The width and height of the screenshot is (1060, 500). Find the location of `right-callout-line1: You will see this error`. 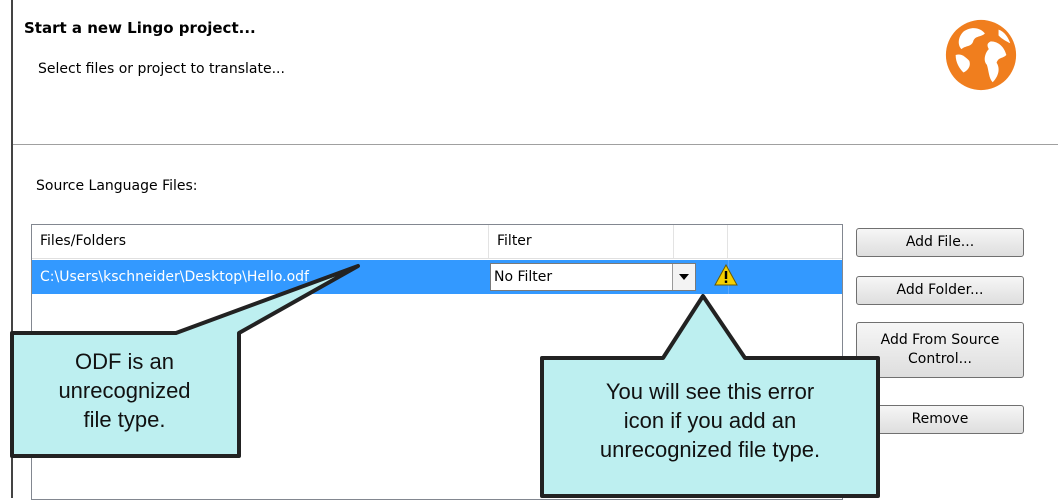

right-callout-line1: You will see this error is located at coordinates (710, 391).